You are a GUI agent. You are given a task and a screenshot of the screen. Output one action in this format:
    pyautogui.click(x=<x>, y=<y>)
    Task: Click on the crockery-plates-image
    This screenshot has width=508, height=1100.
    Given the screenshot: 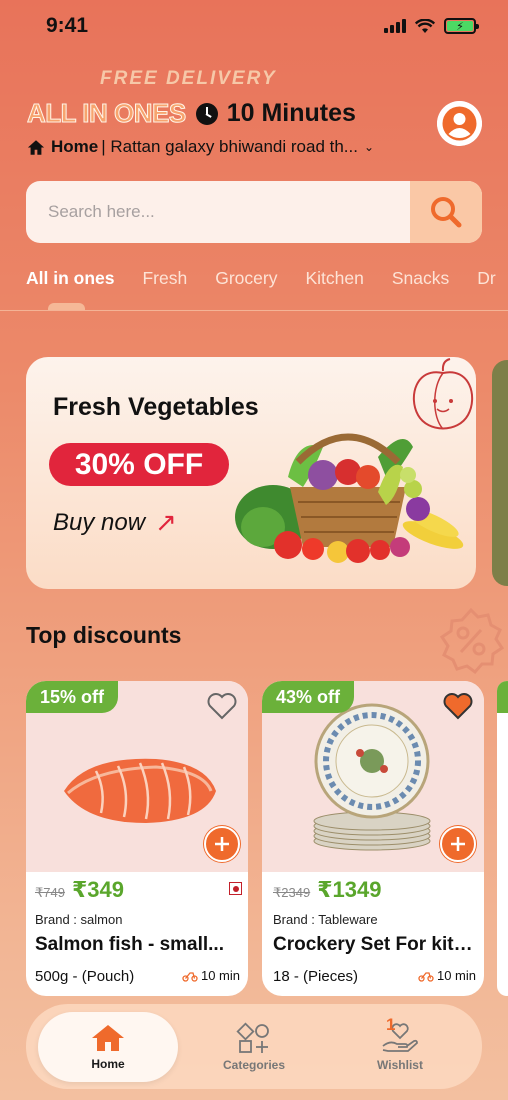 What is the action you would take?
    pyautogui.click(x=372, y=777)
    